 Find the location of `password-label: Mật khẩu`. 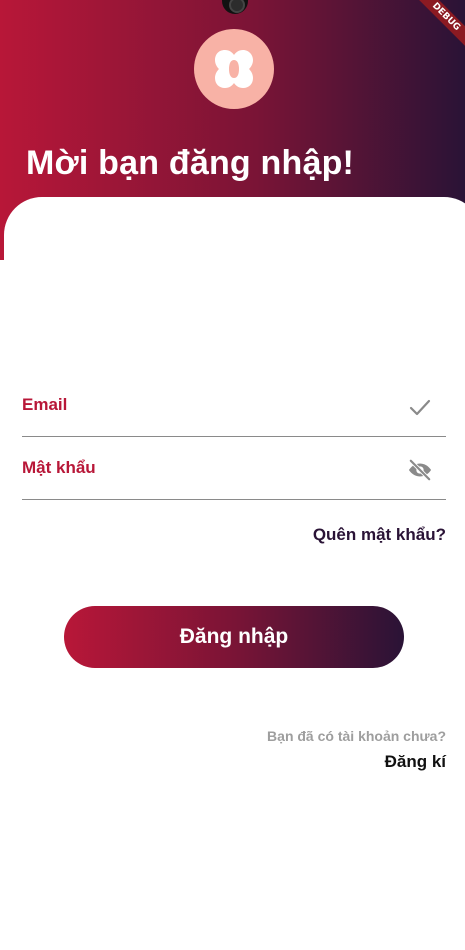

password-label: Mật khẩu is located at coordinates (59, 467).